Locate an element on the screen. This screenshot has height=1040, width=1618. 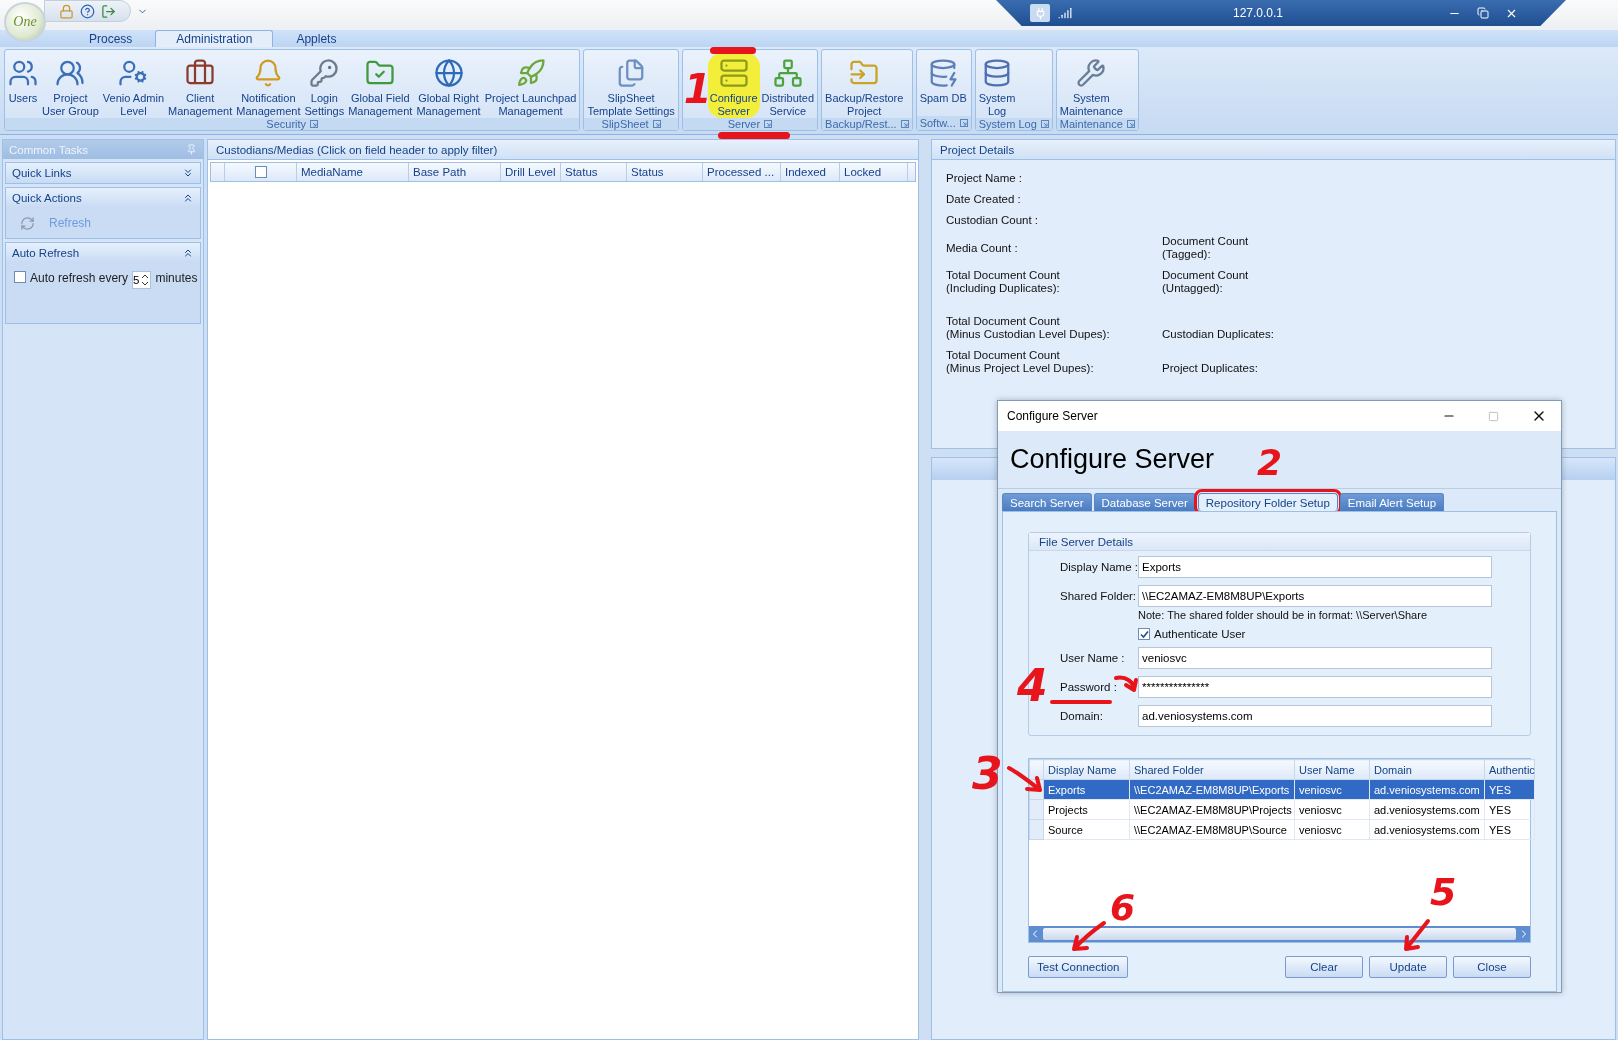
column-header: Display Name is located at coordinates (1086, 769).